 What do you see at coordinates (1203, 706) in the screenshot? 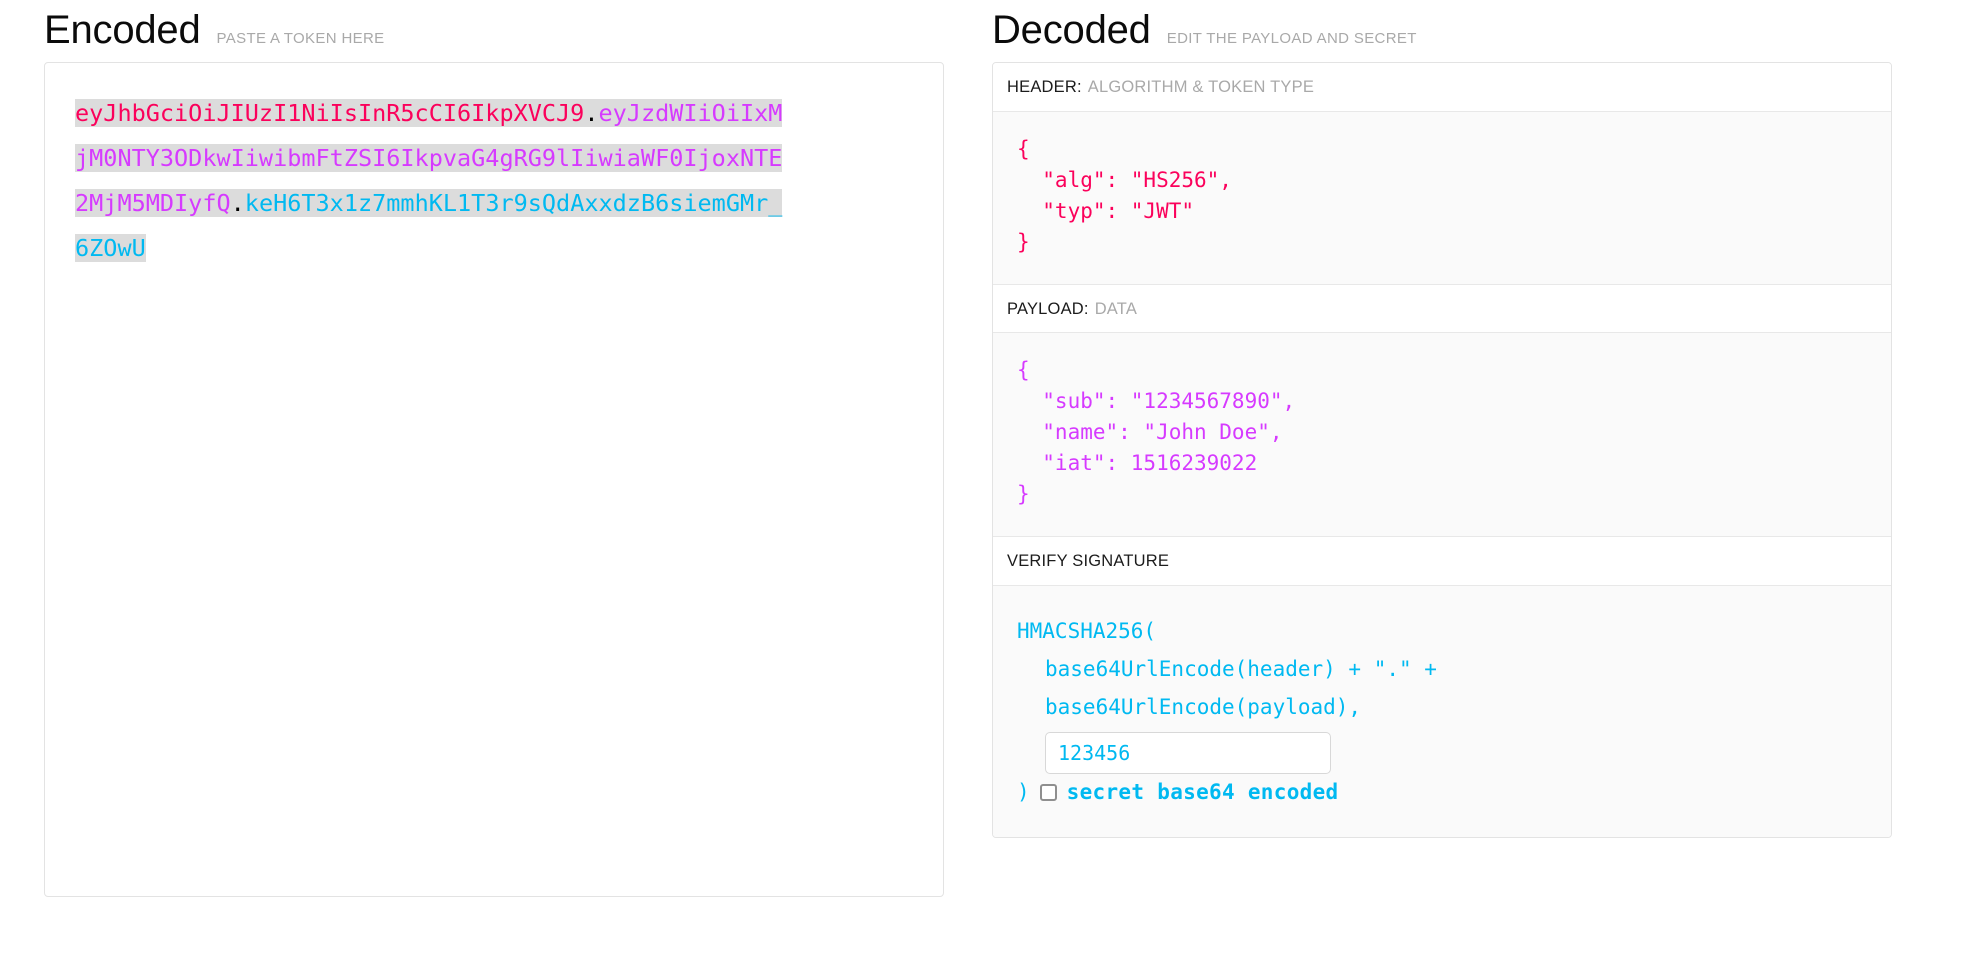
I see `signature-line-payload-encode: base64UrlEncode(payload),` at bounding box center [1203, 706].